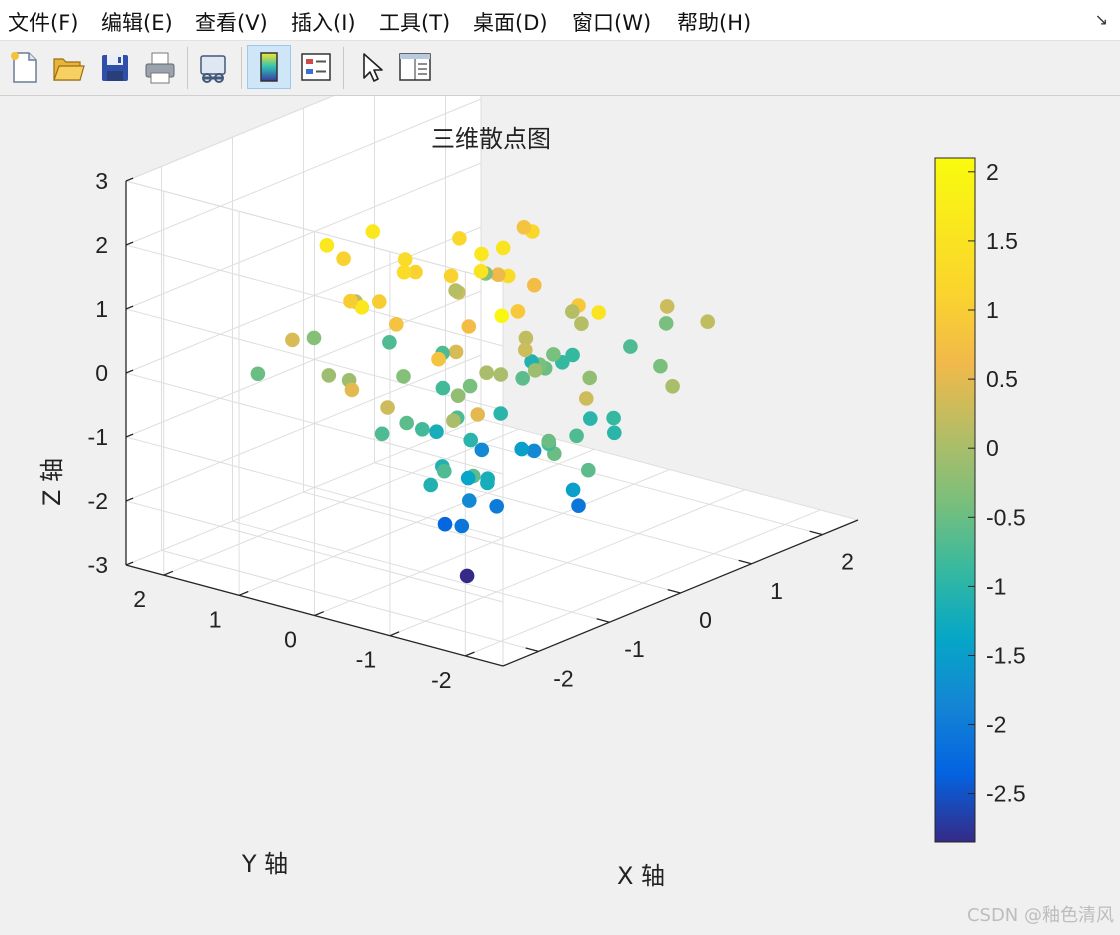  Describe the element at coordinates (215, 619) in the screenshot. I see `y-tick-label: 1` at that location.